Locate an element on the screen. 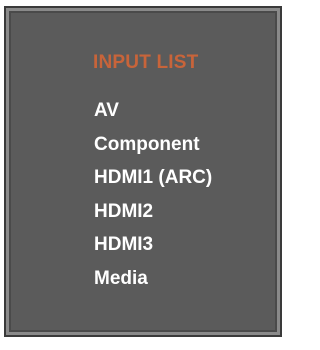 The image size is (320, 350). input-item-av: AV is located at coordinates (153, 117).